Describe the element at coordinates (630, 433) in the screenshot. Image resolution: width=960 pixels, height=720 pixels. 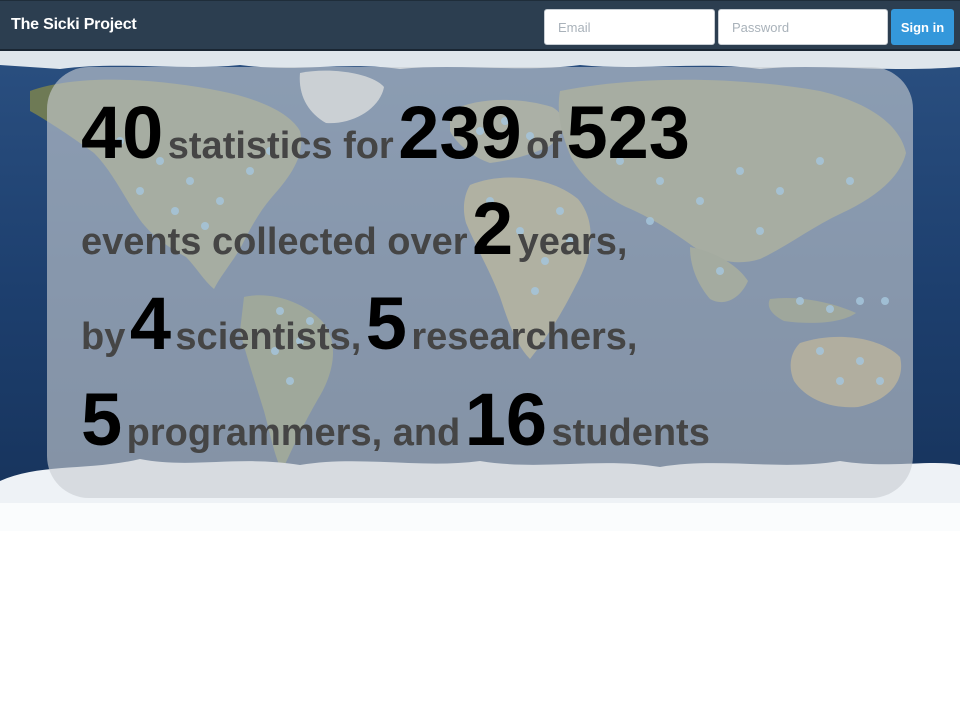
I see `stats-text: students` at that location.